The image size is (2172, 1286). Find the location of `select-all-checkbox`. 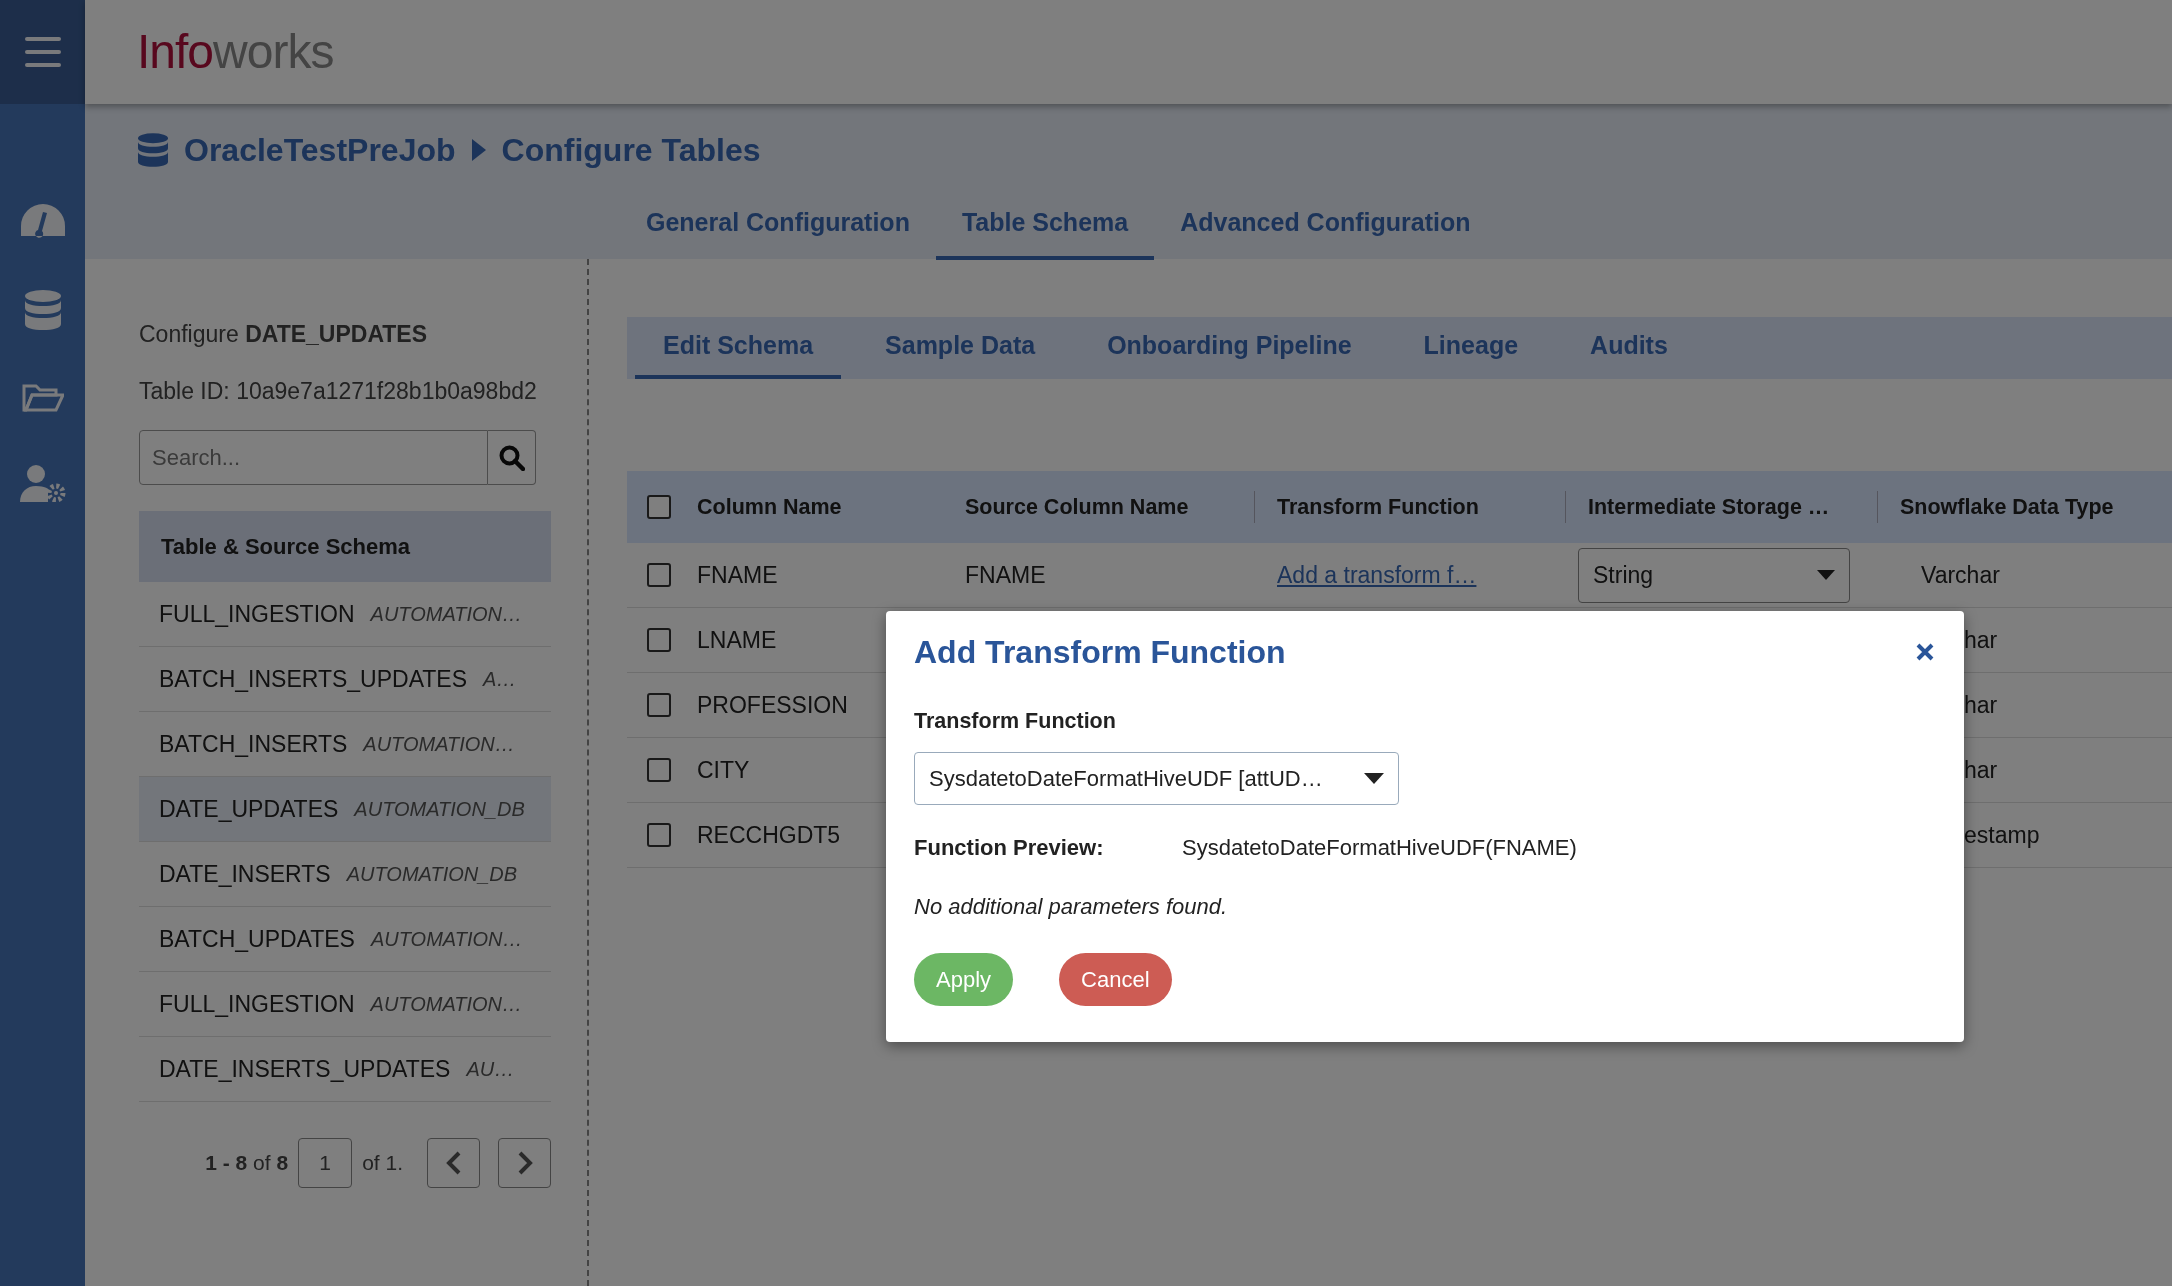

select-all-checkbox is located at coordinates (659, 507).